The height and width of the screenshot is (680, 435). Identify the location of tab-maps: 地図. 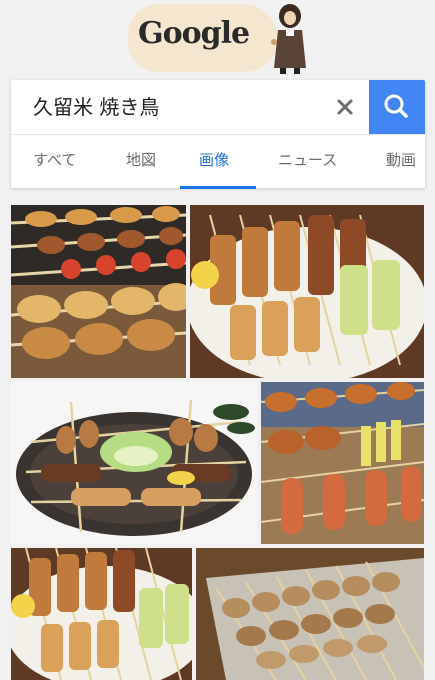
(141, 162).